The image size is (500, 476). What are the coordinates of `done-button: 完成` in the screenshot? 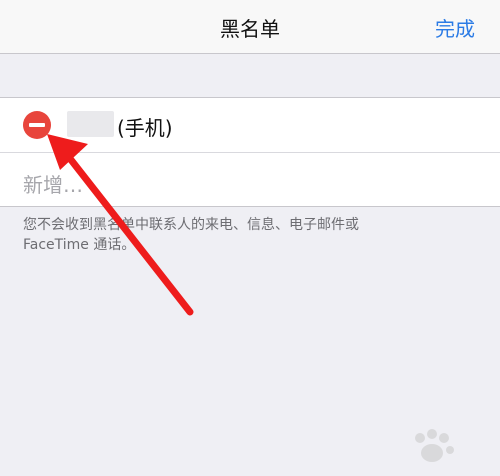 It's located at (455, 27).